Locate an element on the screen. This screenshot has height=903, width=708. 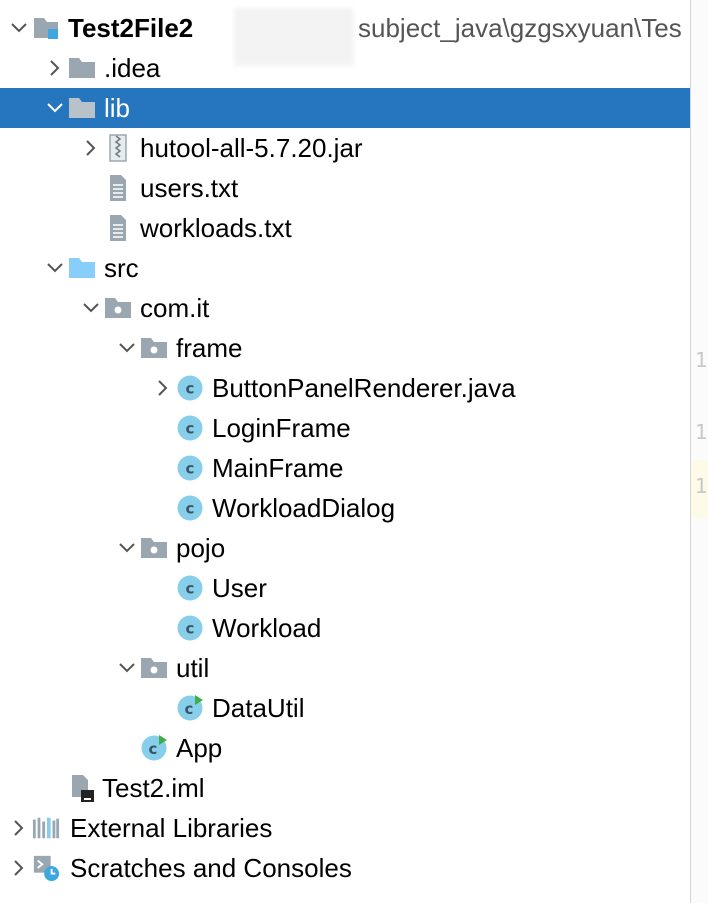
tree-row-button-panel-renderer: c ButtonPanelRenderer.java is located at coordinates (345, 388).